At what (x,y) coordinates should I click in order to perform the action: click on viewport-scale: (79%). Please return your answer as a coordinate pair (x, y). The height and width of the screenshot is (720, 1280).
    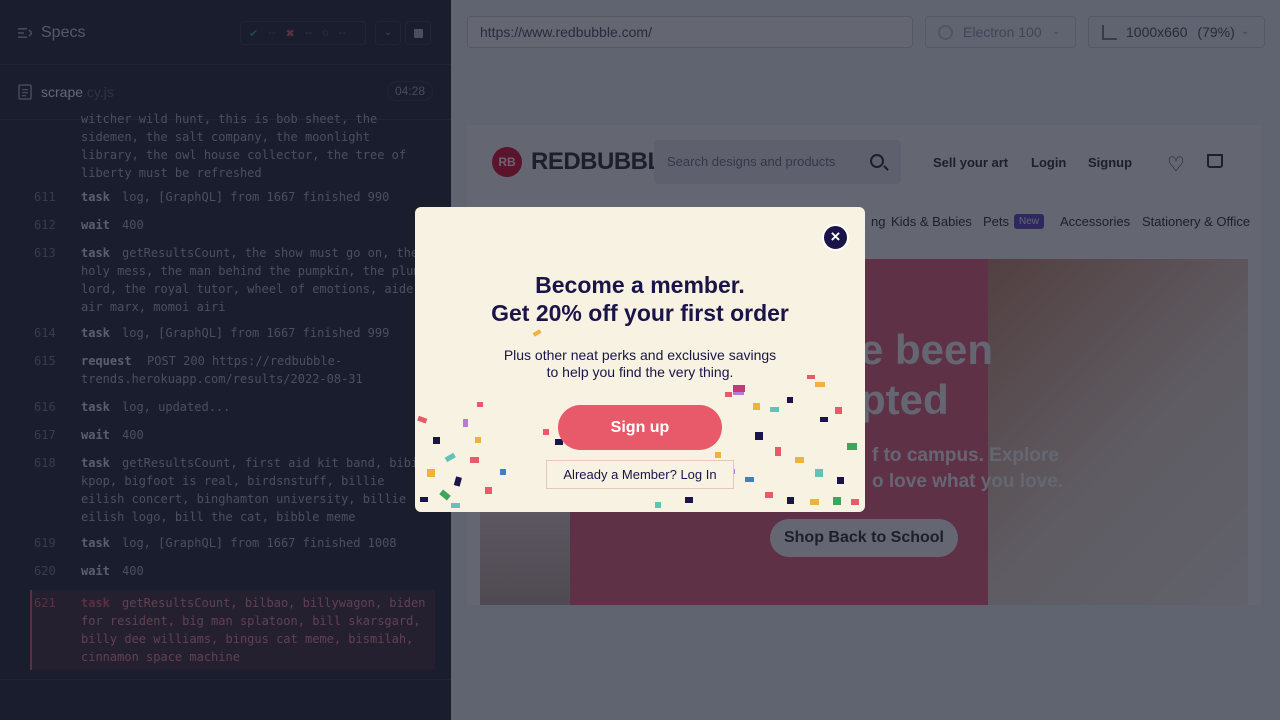
    Looking at the image, I should click on (1216, 32).